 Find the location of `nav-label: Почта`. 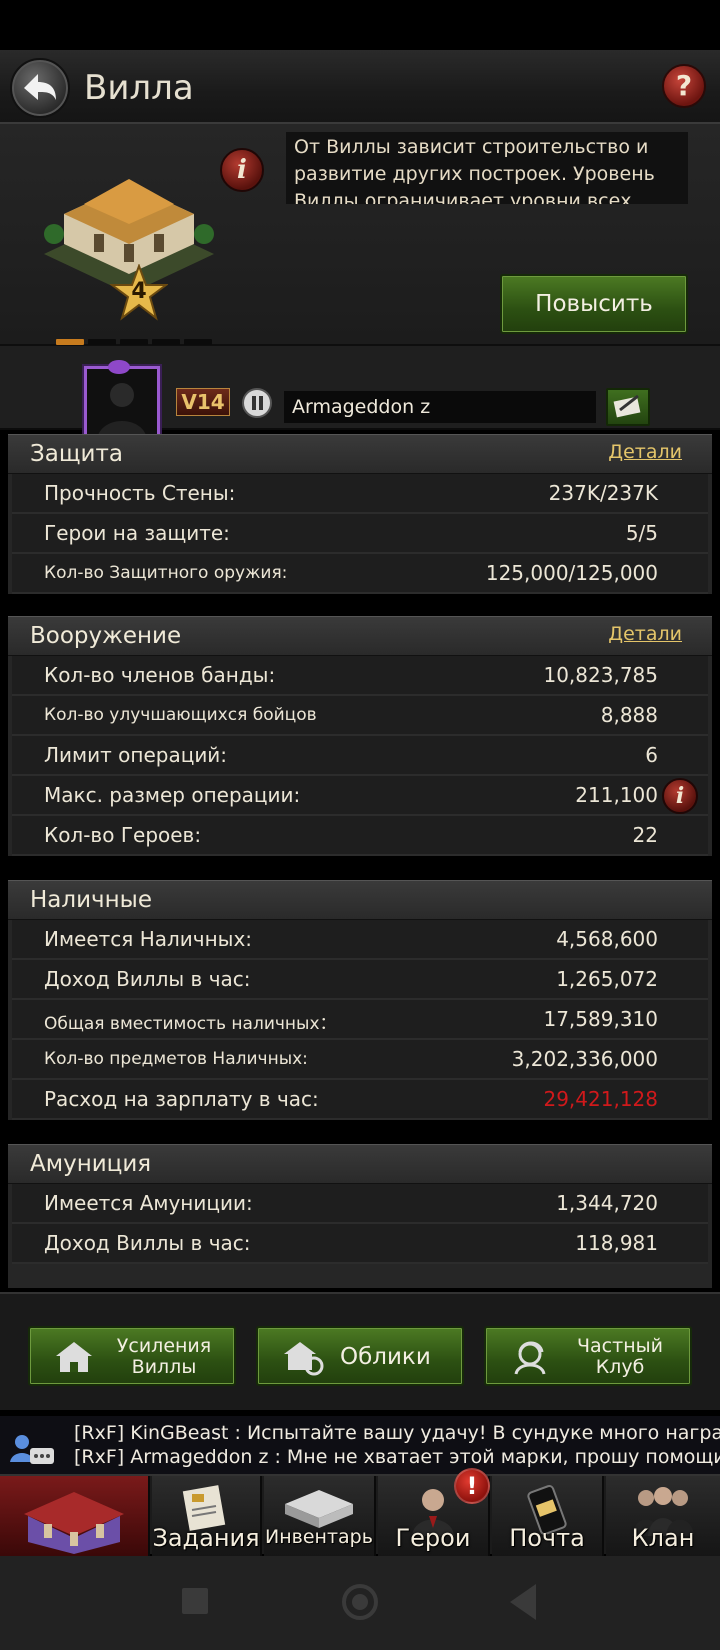

nav-label: Почта is located at coordinates (547, 1538).